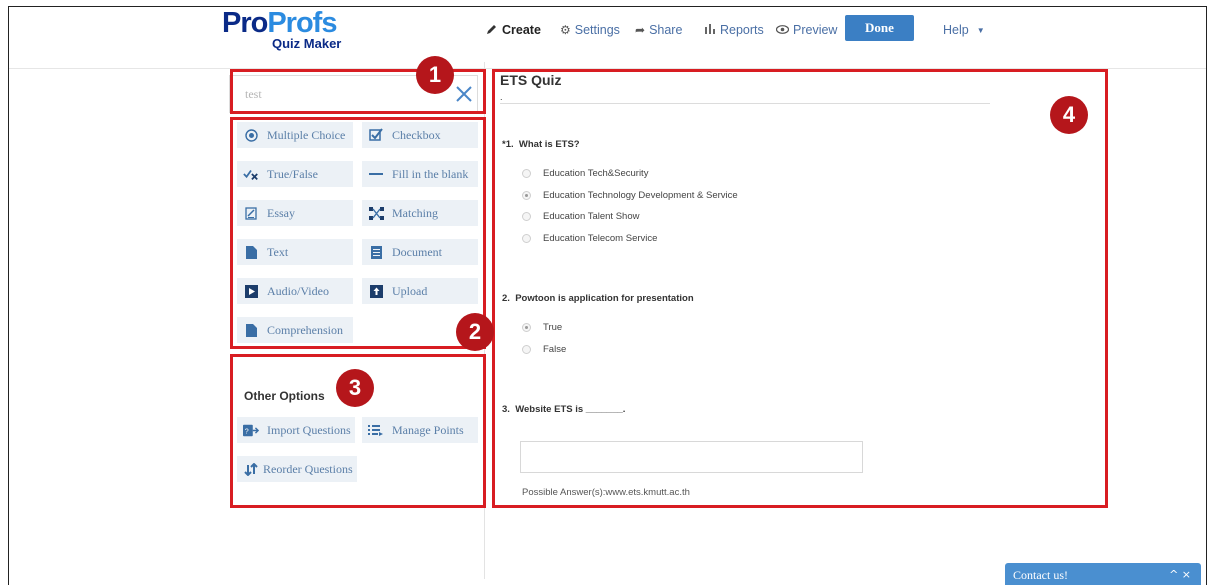  What do you see at coordinates (542, 327) in the screenshot?
I see `answer-option: True` at bounding box center [542, 327].